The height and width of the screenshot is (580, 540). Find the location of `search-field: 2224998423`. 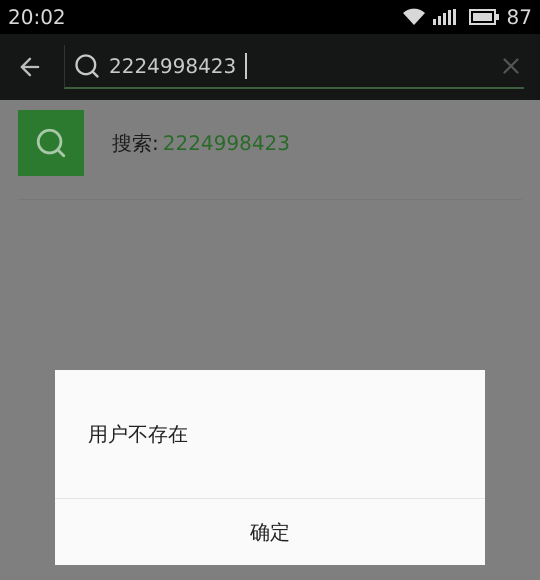

search-field: 2224998423 is located at coordinates (294, 67).